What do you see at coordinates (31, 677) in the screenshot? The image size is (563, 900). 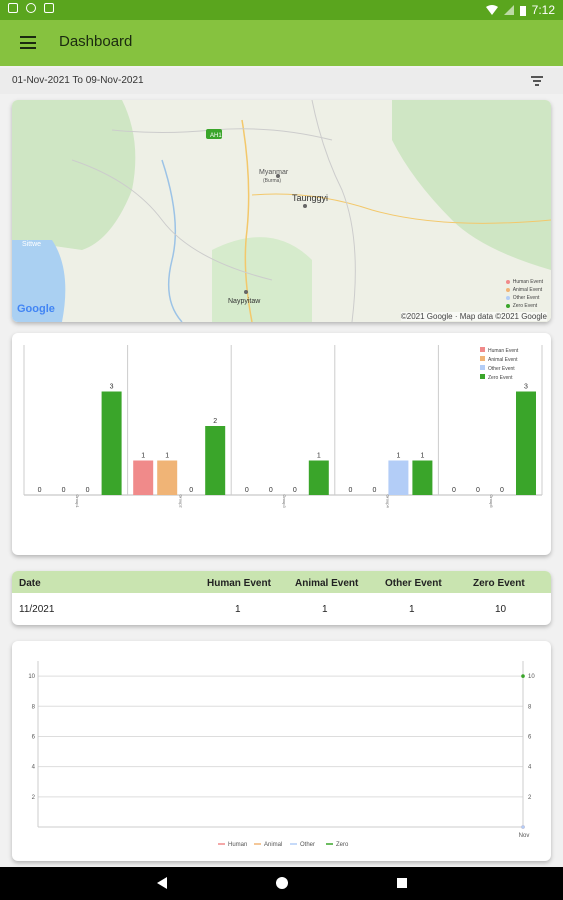 I see `y-tick-label: 10` at bounding box center [31, 677].